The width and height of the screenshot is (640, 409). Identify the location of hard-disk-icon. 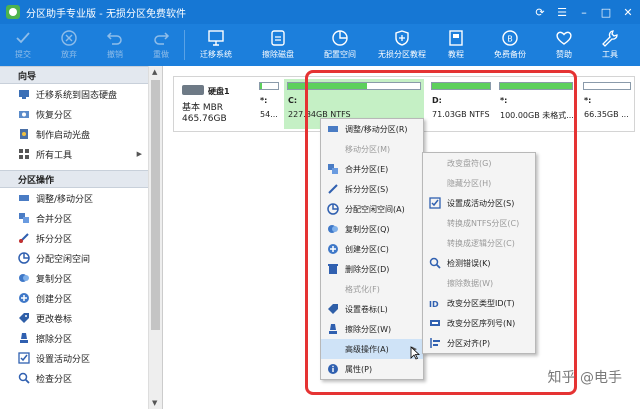
(193, 90).